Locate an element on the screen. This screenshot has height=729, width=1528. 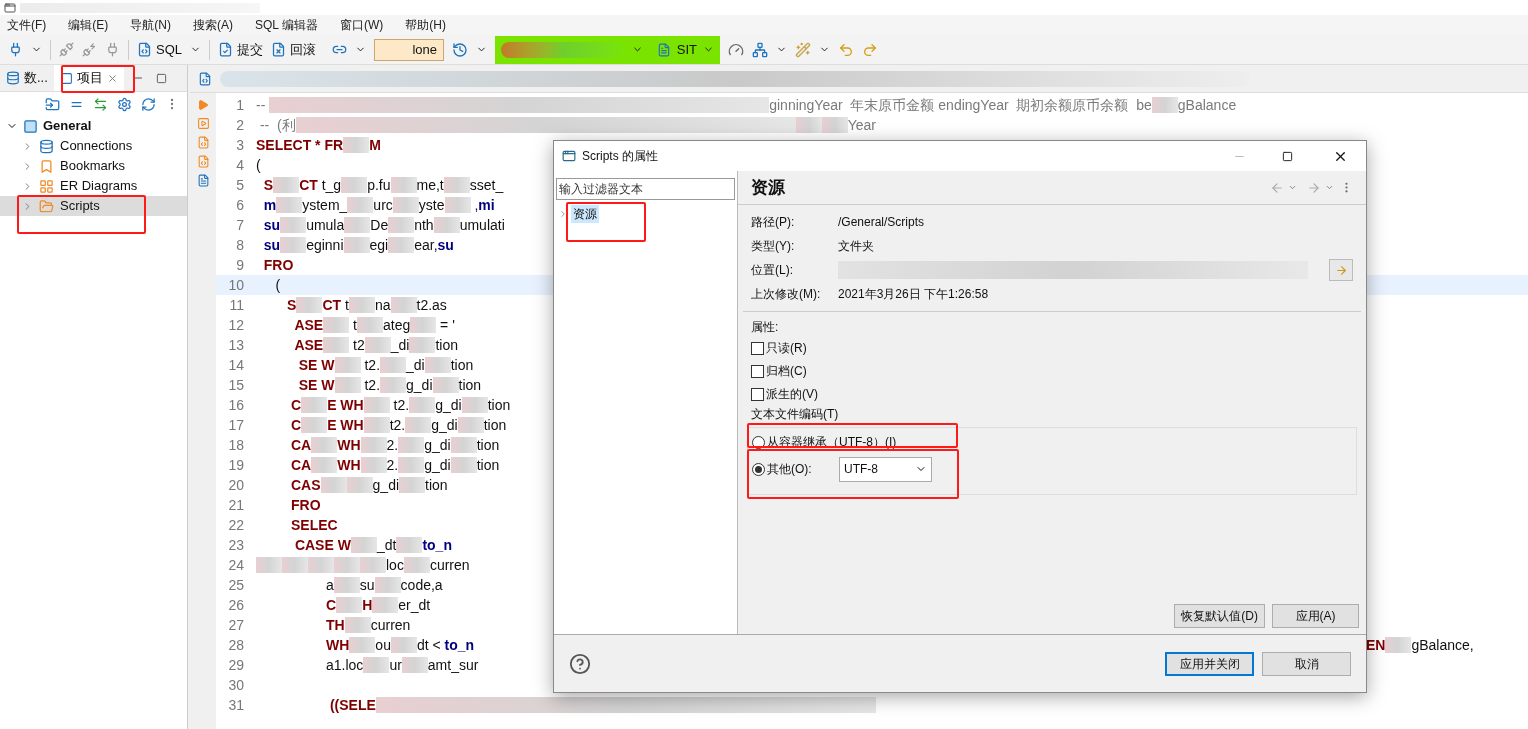
line-number: 26 is located at coordinates (236, 605).